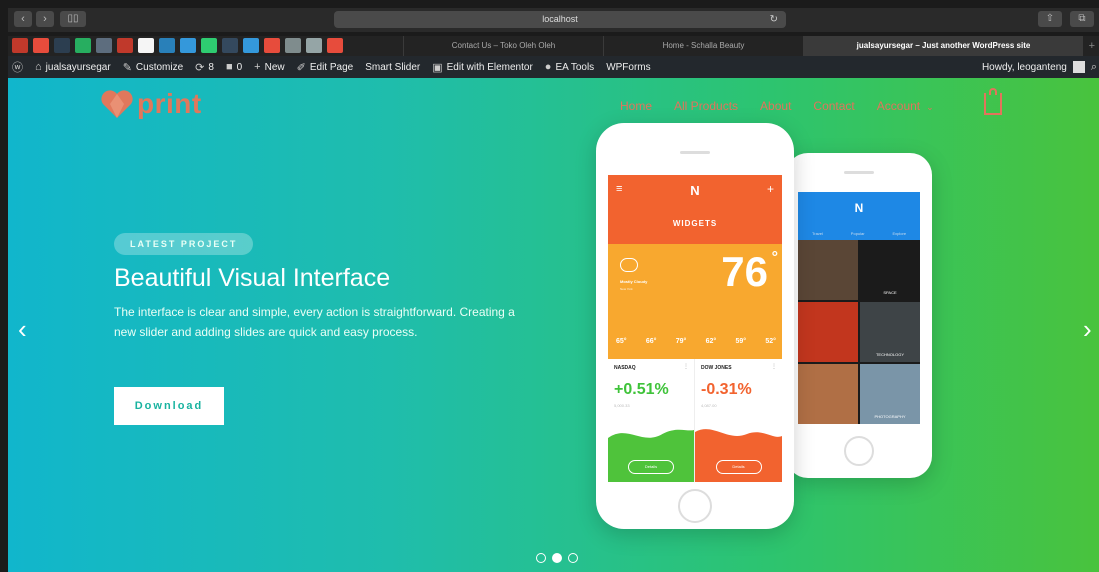 This screenshot has width=1099, height=572. What do you see at coordinates (695, 506) in the screenshot?
I see `home-button` at bounding box center [695, 506].